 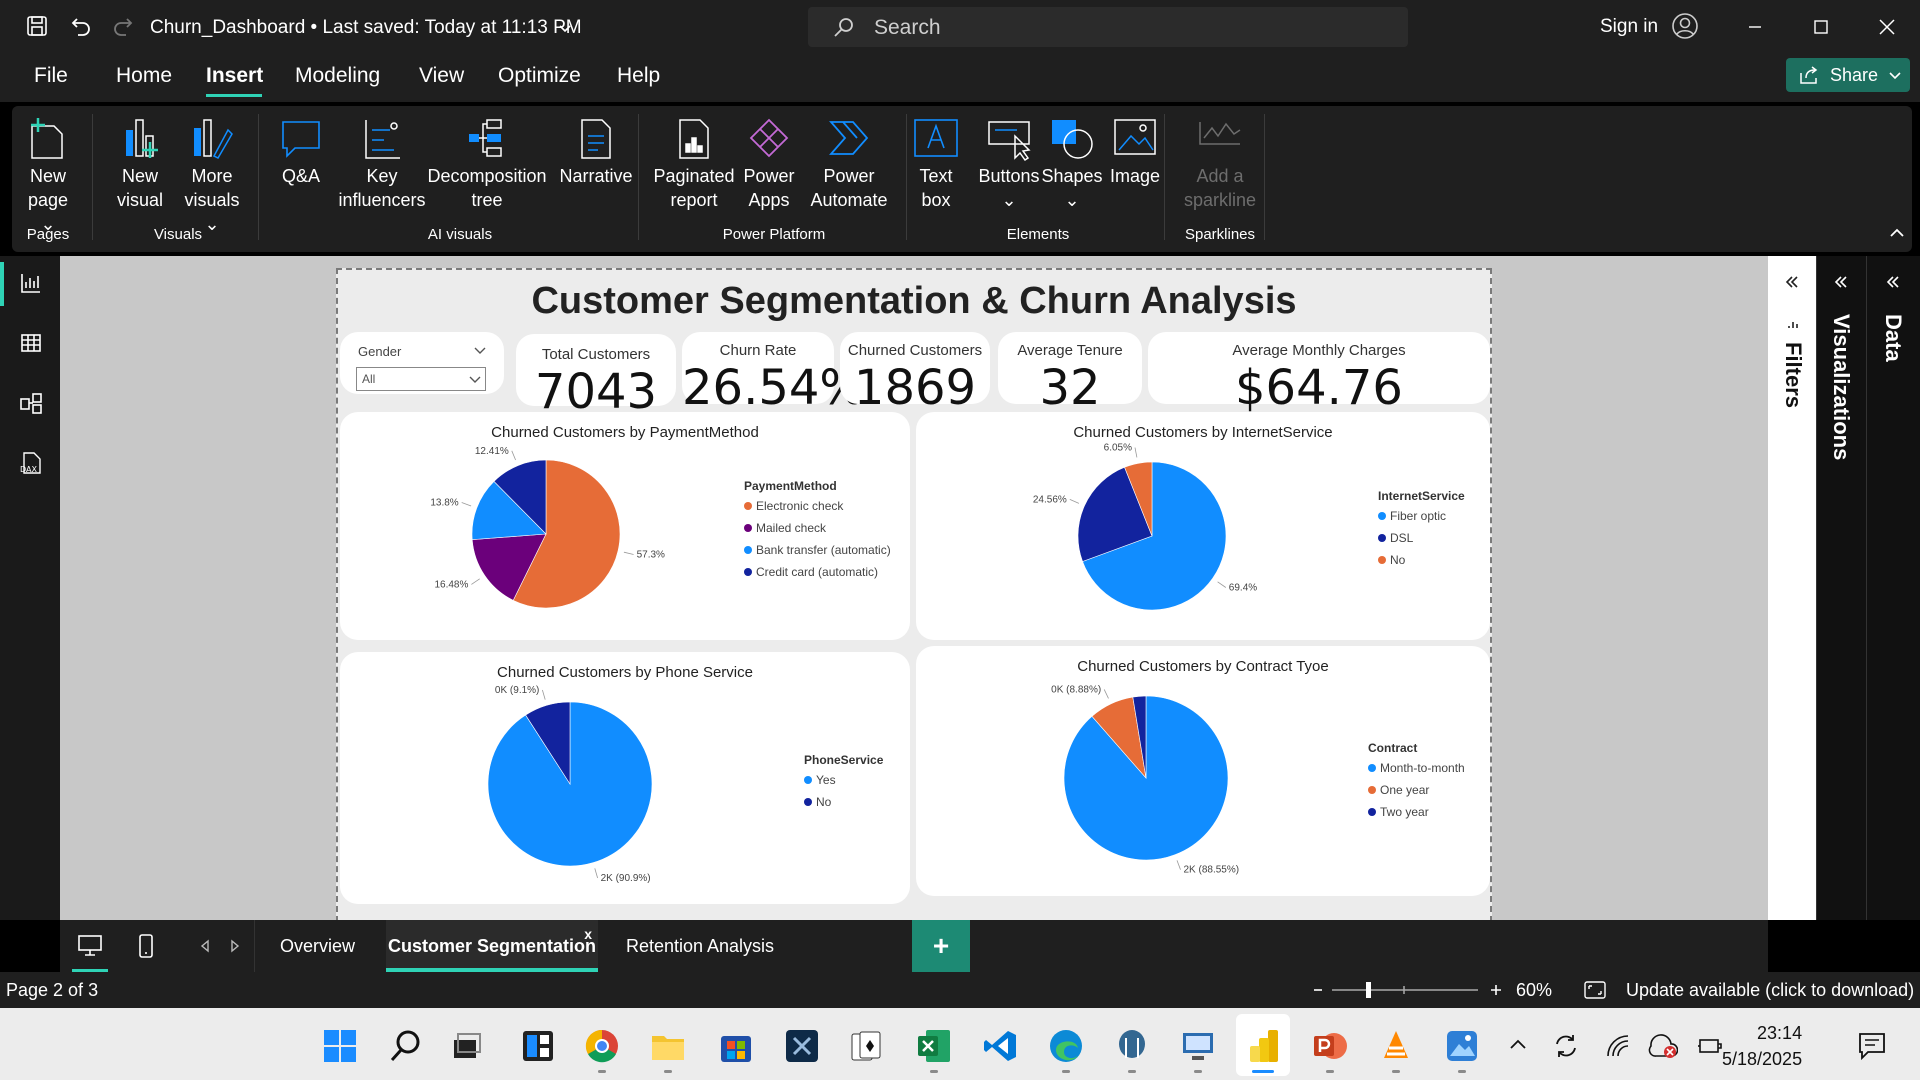 What do you see at coordinates (1685, 26) in the screenshot?
I see `account-icon` at bounding box center [1685, 26].